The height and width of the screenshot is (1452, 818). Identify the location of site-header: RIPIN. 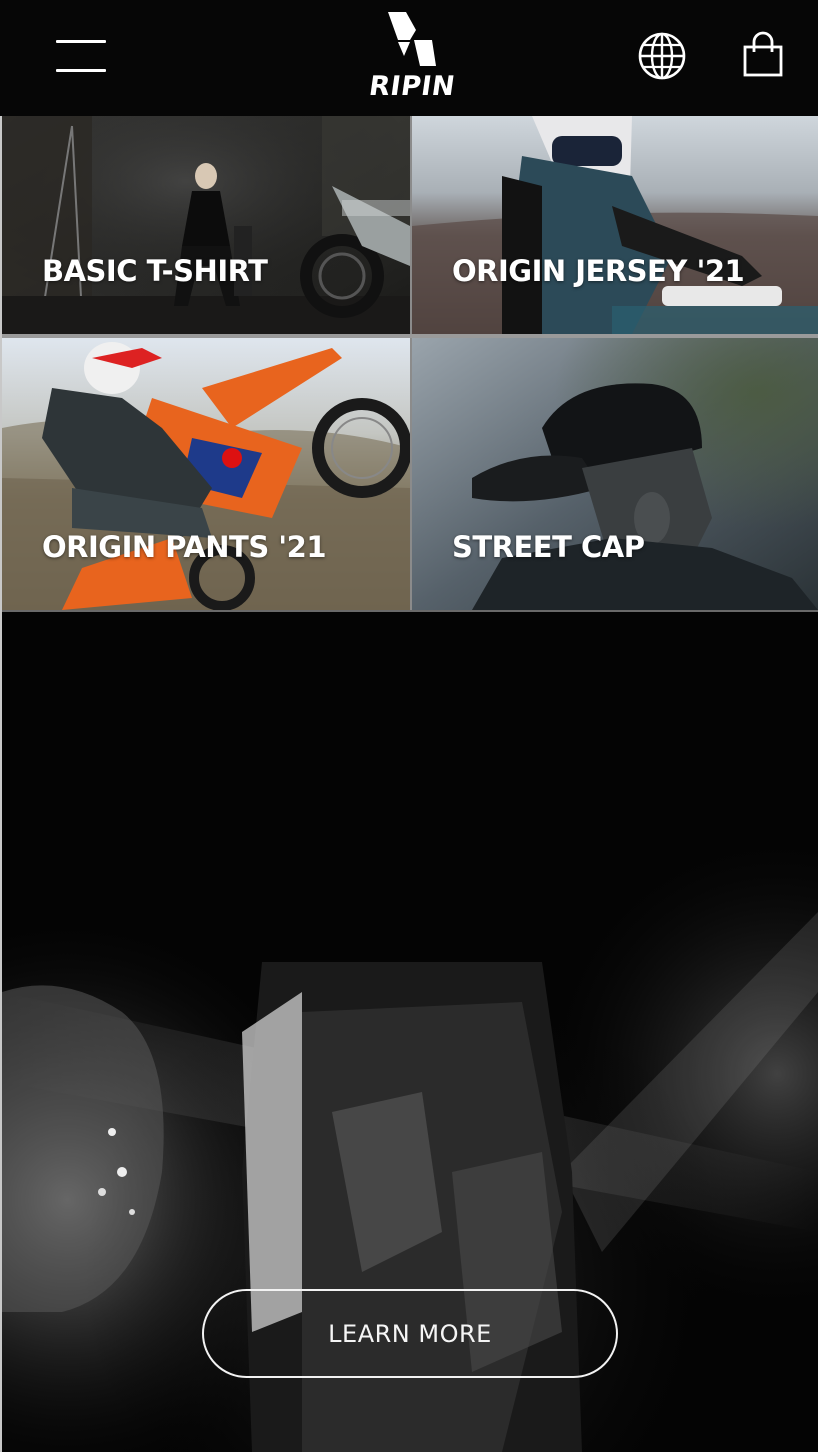
(409, 58).